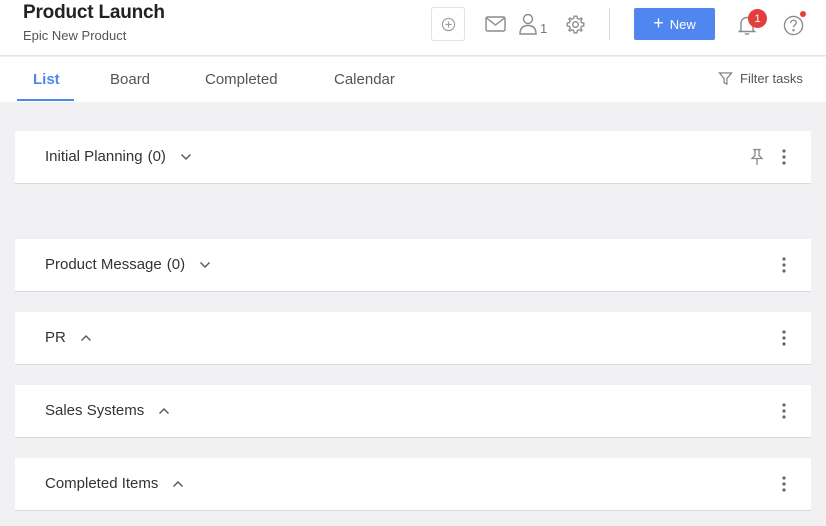 This screenshot has width=826, height=526. I want to click on group-toggle: Completed Items, so click(114, 483).